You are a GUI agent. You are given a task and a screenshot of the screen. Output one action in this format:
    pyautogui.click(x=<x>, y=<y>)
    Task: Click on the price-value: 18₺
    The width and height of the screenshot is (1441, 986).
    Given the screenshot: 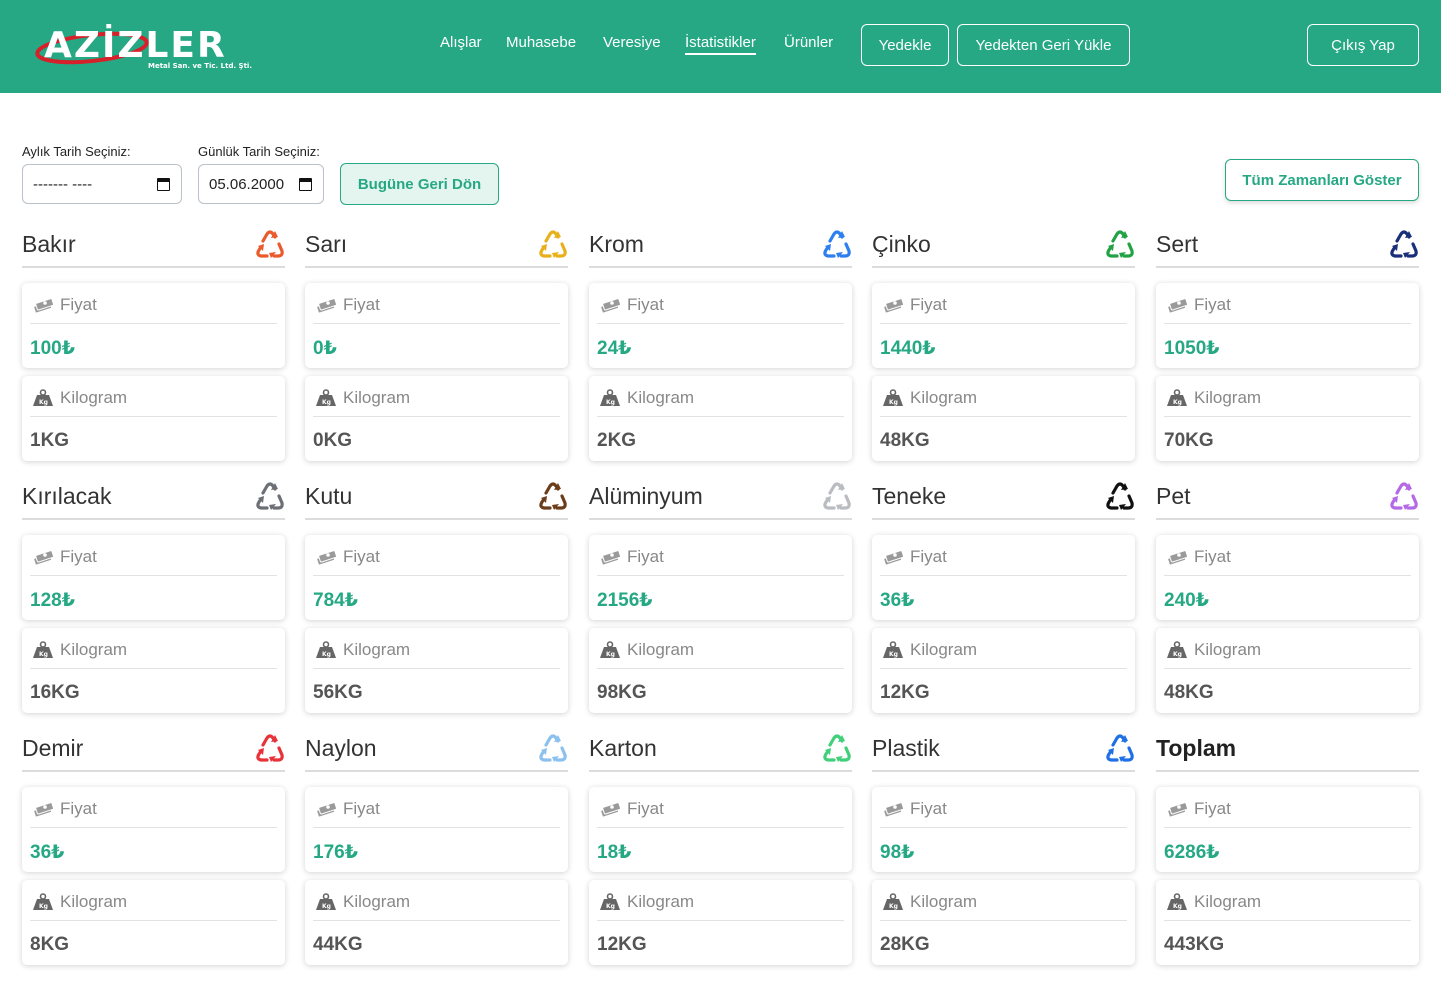 What is the action you would take?
    pyautogui.click(x=614, y=852)
    